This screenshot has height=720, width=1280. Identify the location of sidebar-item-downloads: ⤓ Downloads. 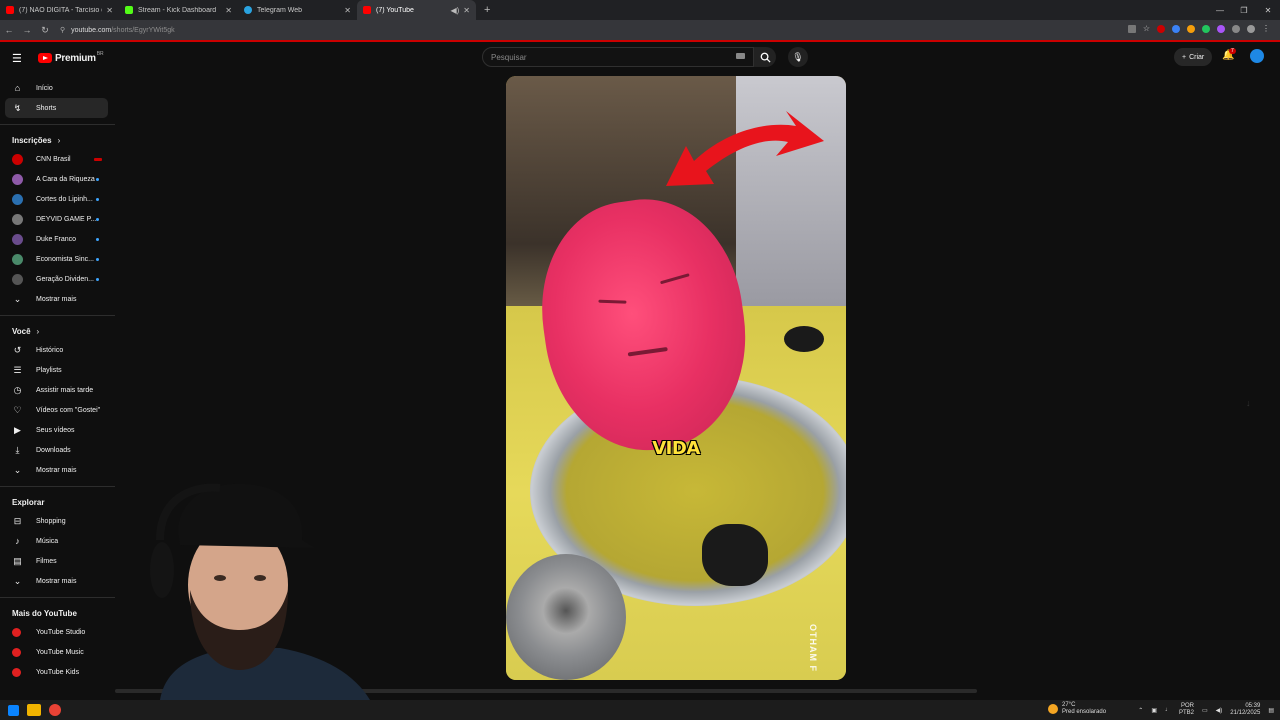
(57, 450).